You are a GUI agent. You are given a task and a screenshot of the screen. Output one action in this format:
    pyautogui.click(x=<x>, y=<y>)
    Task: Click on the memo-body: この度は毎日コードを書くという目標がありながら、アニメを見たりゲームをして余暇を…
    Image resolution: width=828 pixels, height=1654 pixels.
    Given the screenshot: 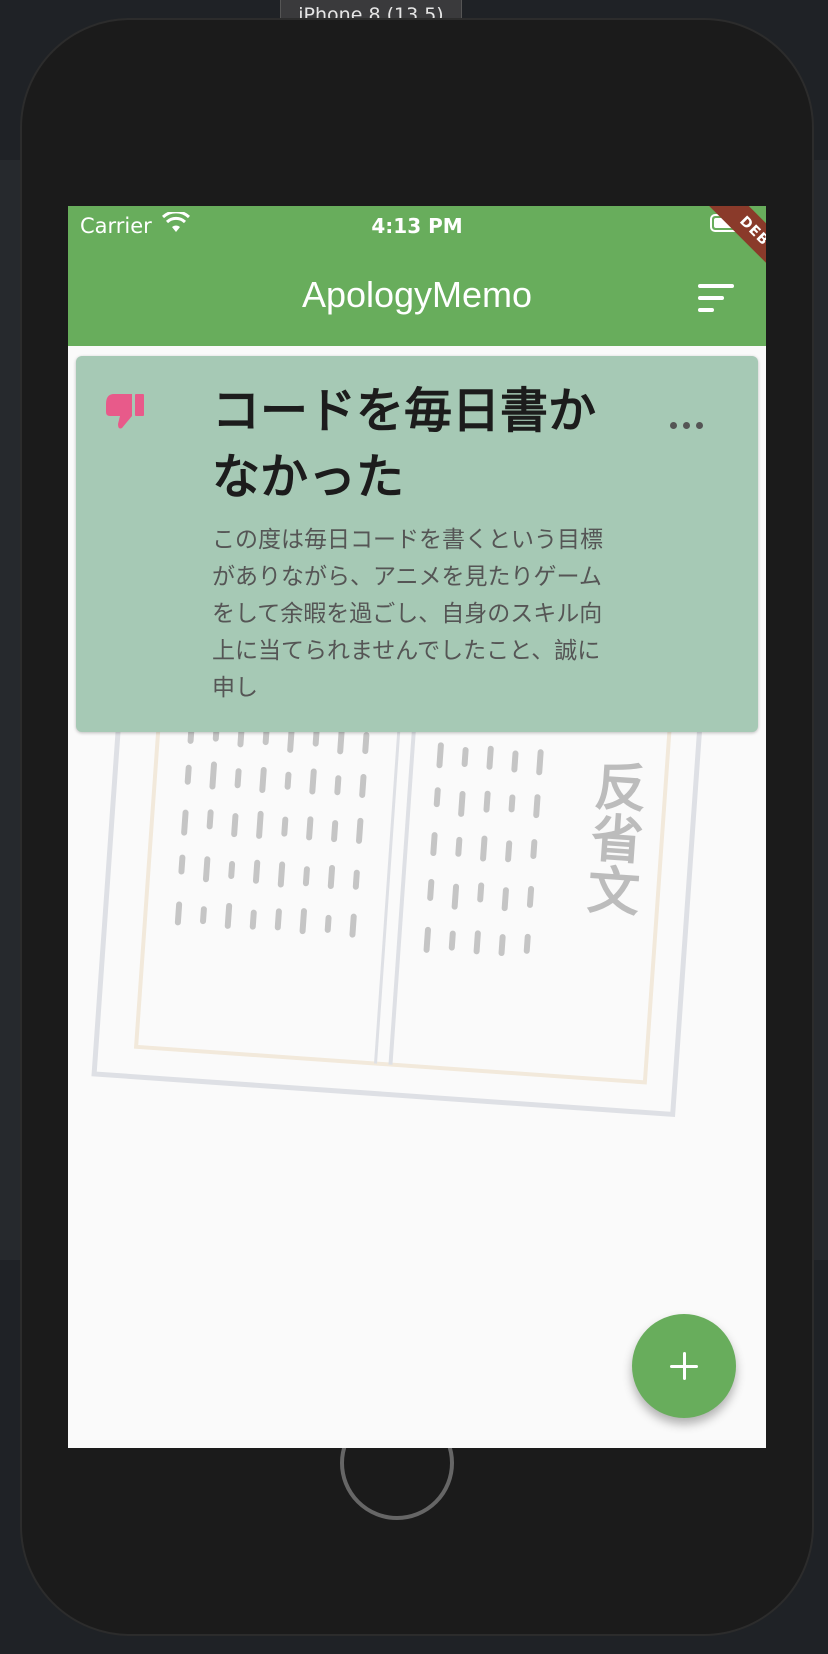 What is the action you would take?
    pyautogui.click(x=407, y=614)
    